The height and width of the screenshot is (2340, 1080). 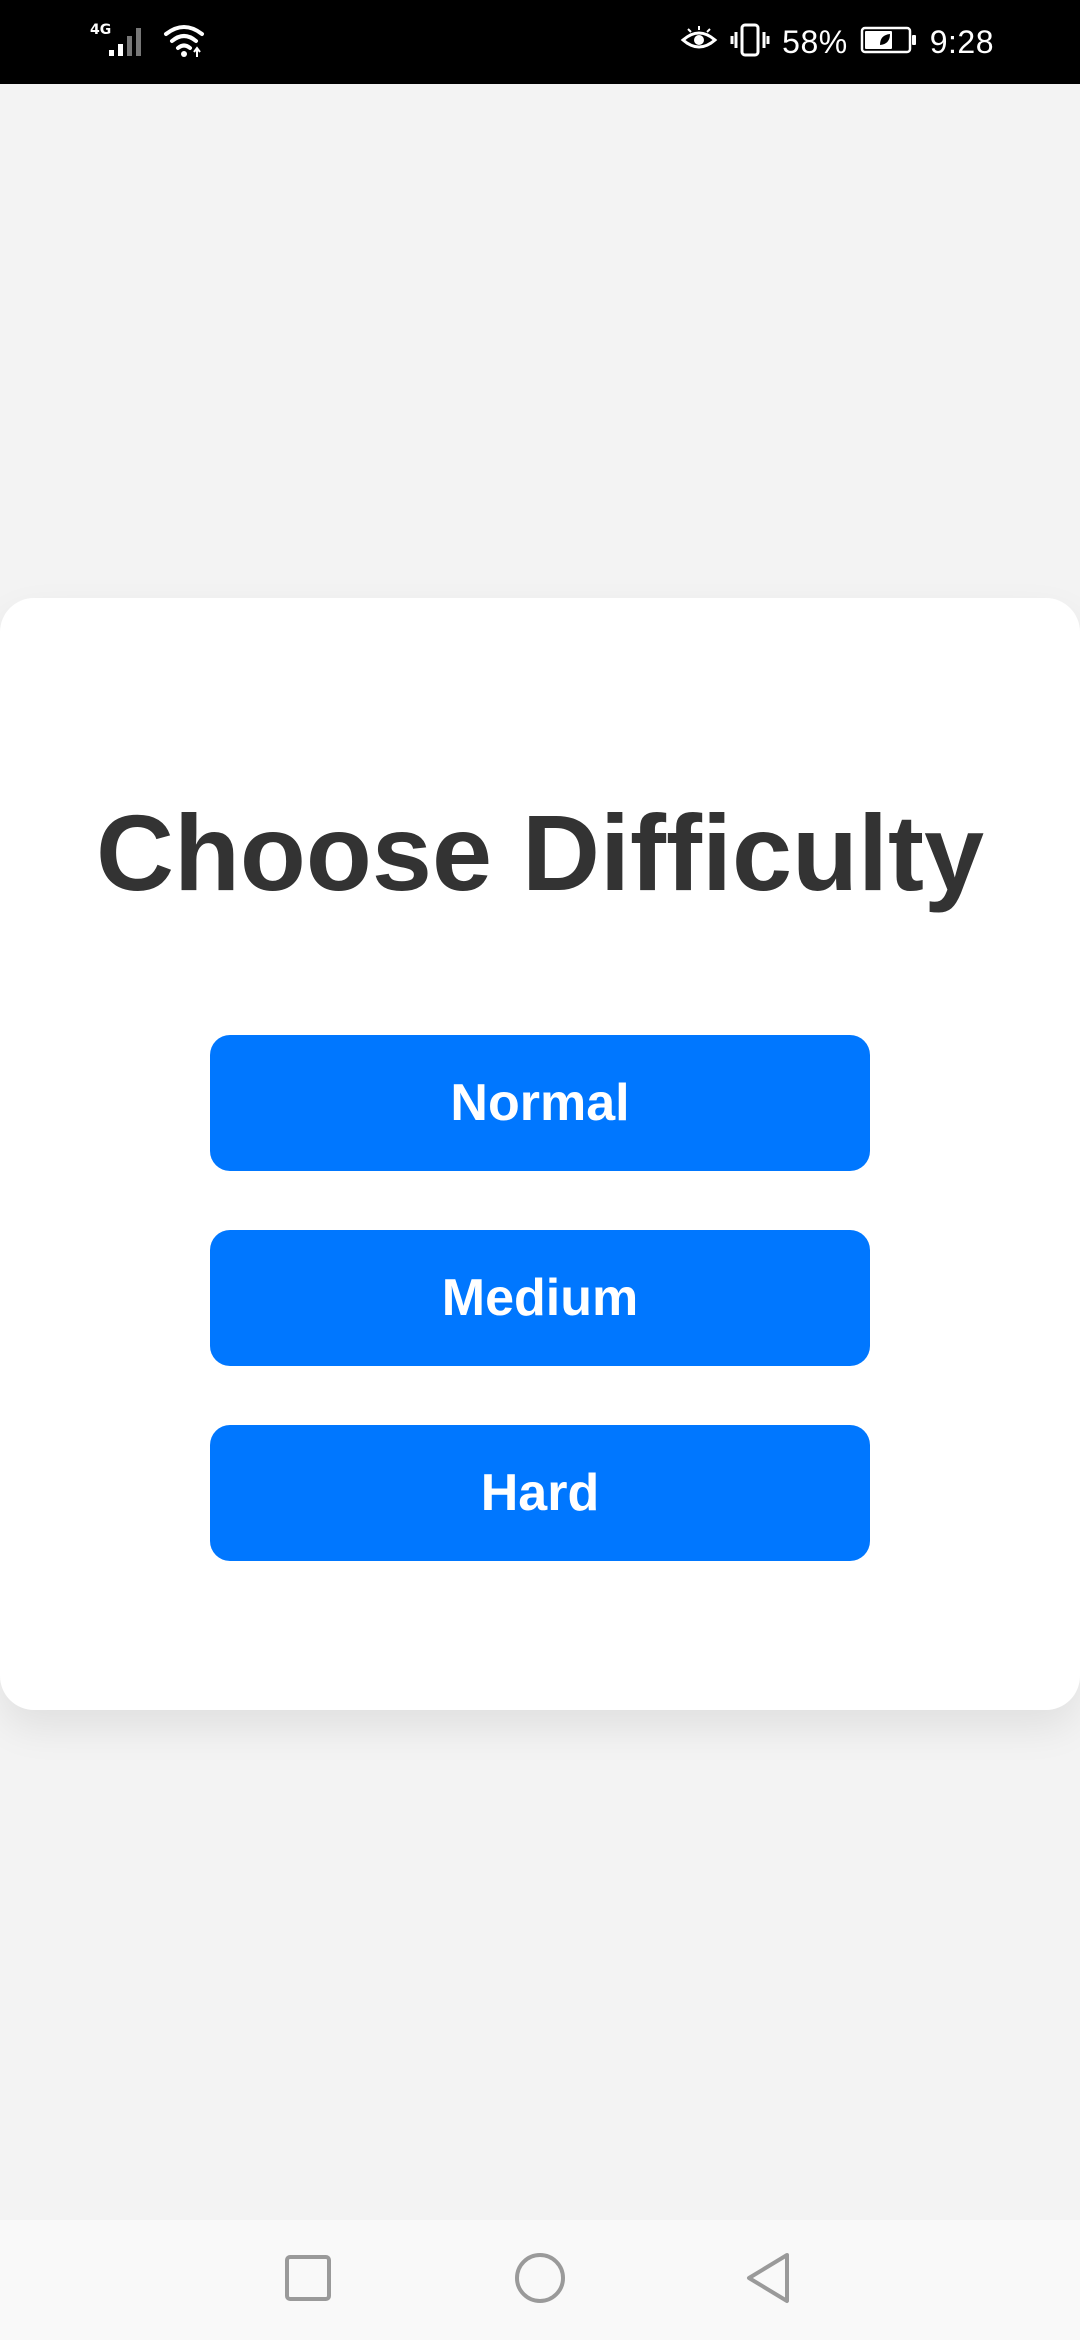 I want to click on home-button, so click(x=540, y=2280).